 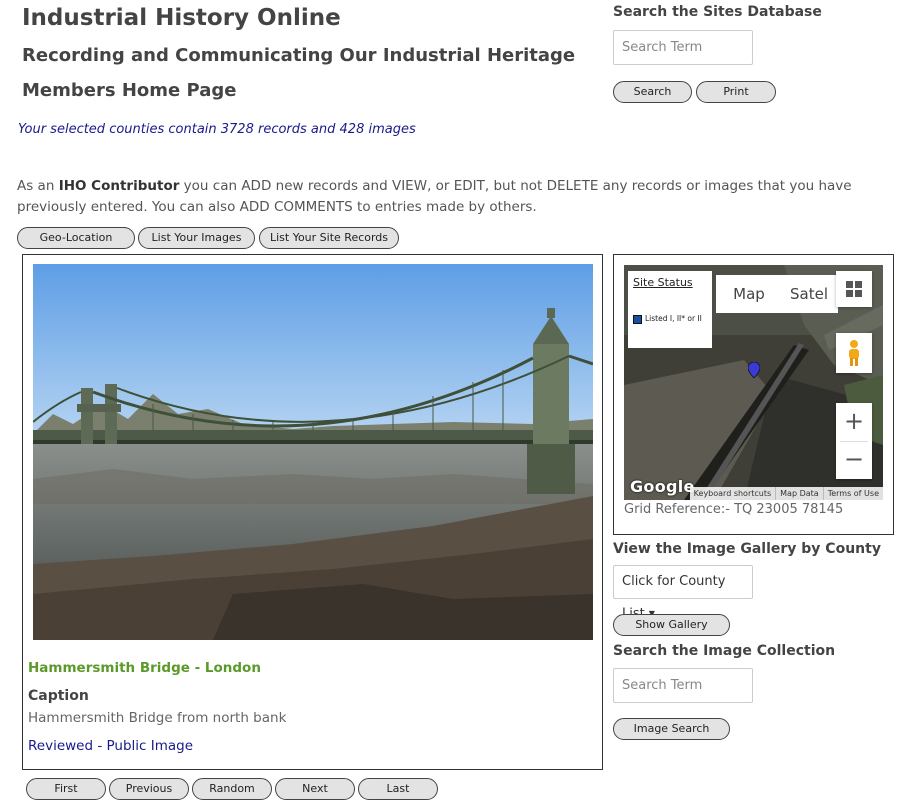 I want to click on pegman-icon, so click(x=854, y=353).